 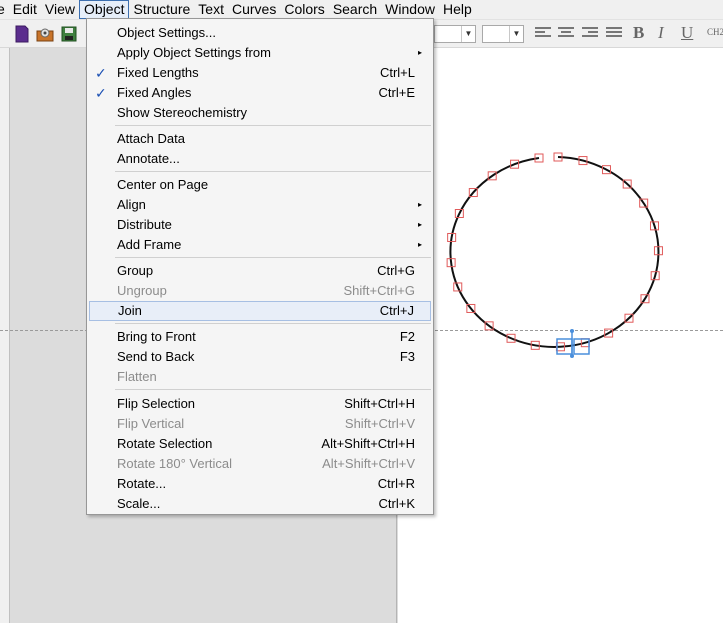 I want to click on menu-item-attach-data: Attach Data, so click(x=260, y=139).